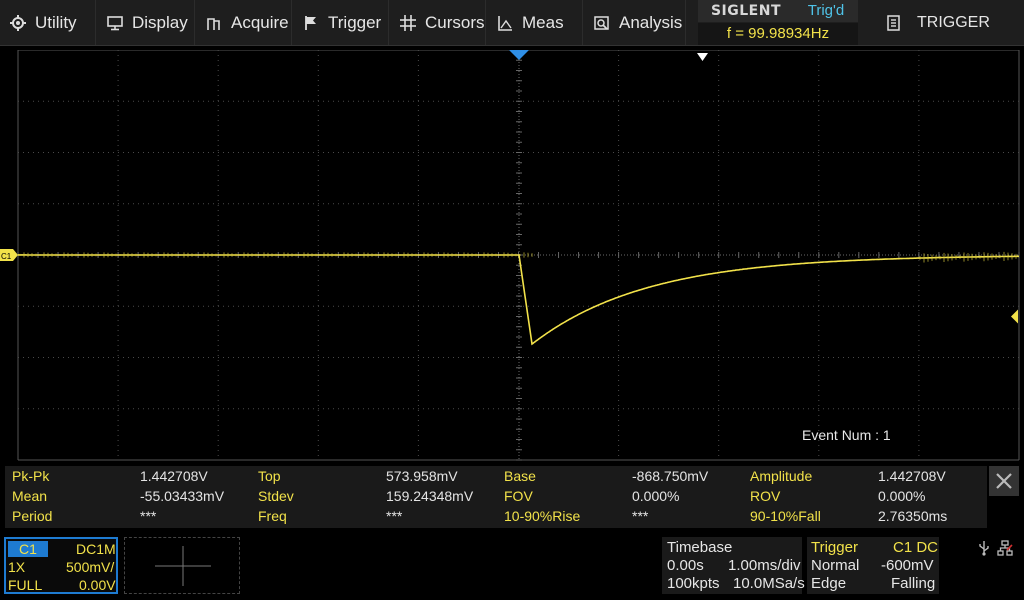 Image resolution: width=1024 pixels, height=600 pixels. I want to click on meas-value: 159.24348mV, so click(430, 496).